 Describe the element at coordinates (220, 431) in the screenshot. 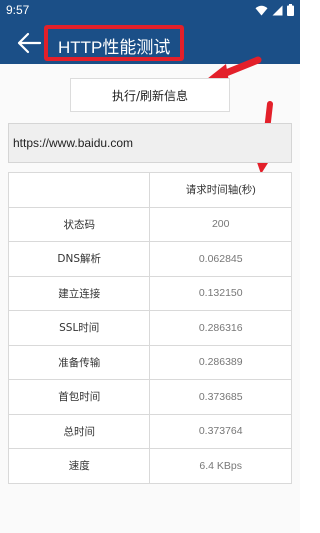

I see `row-value: 0.373764` at that location.